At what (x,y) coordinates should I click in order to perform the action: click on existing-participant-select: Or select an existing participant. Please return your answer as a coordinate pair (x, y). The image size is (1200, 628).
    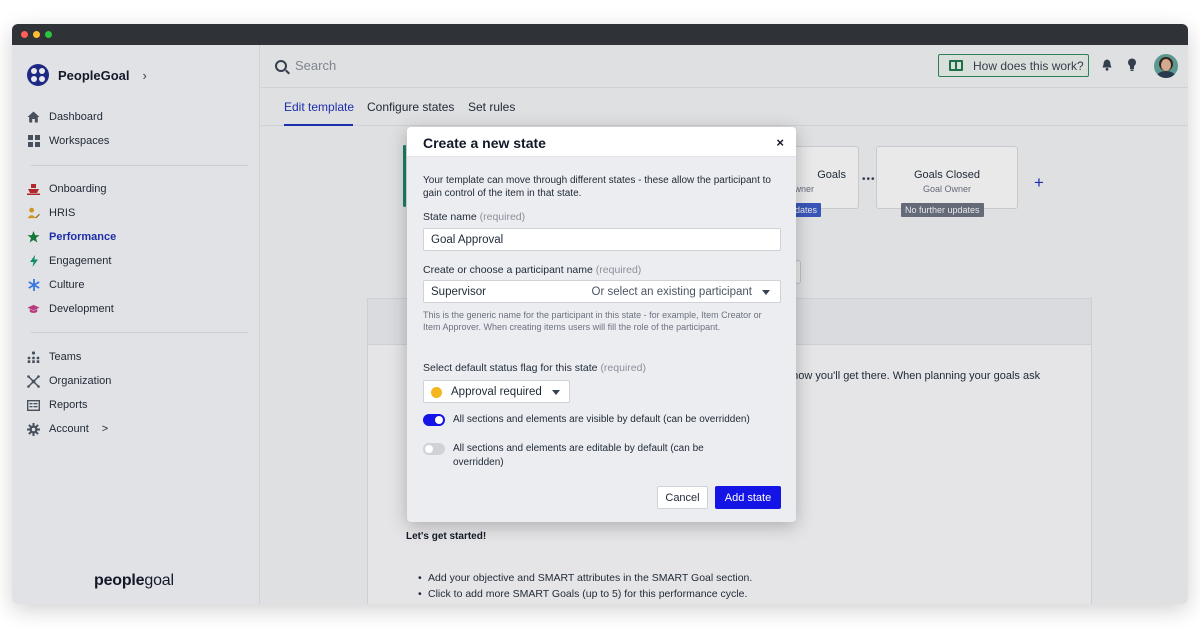
    Looking at the image, I should click on (672, 292).